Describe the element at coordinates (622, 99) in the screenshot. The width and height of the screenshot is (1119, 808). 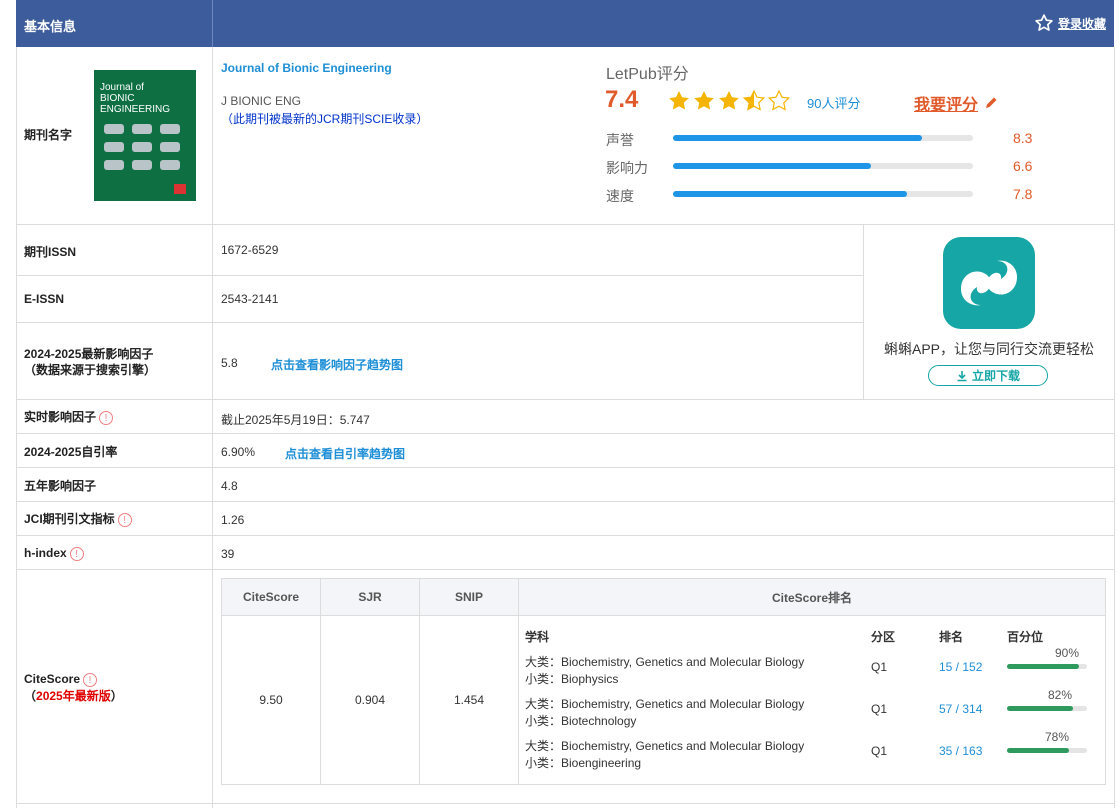
I see `rating-score: 7.4` at that location.